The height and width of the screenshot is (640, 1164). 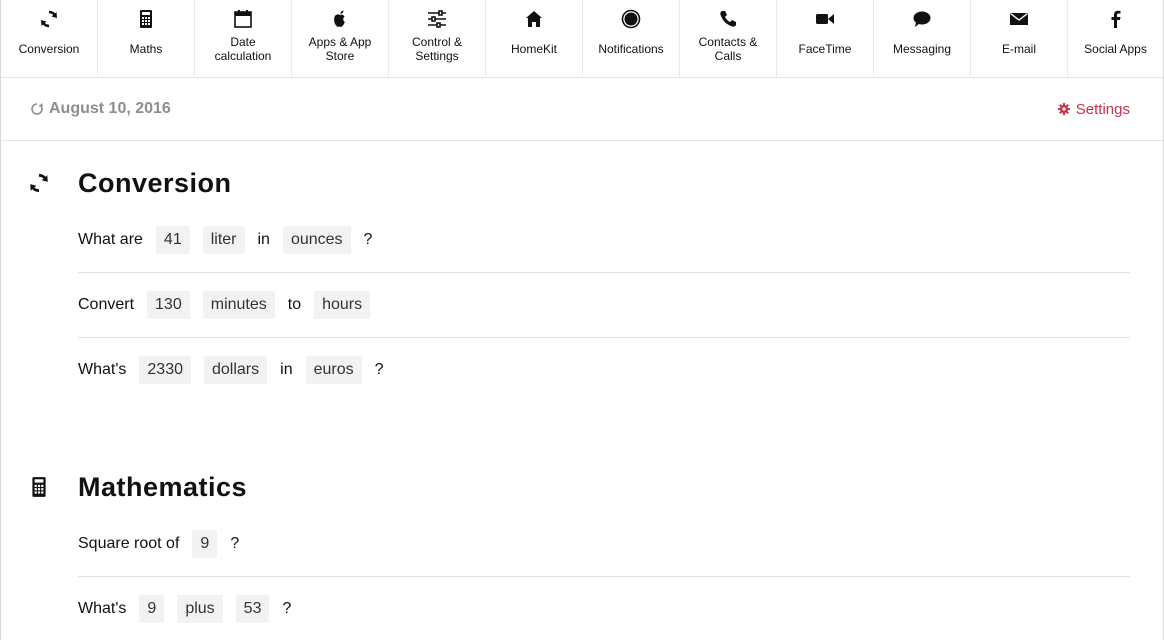 I want to click on settings-link: Settings, so click(x=1093, y=109).